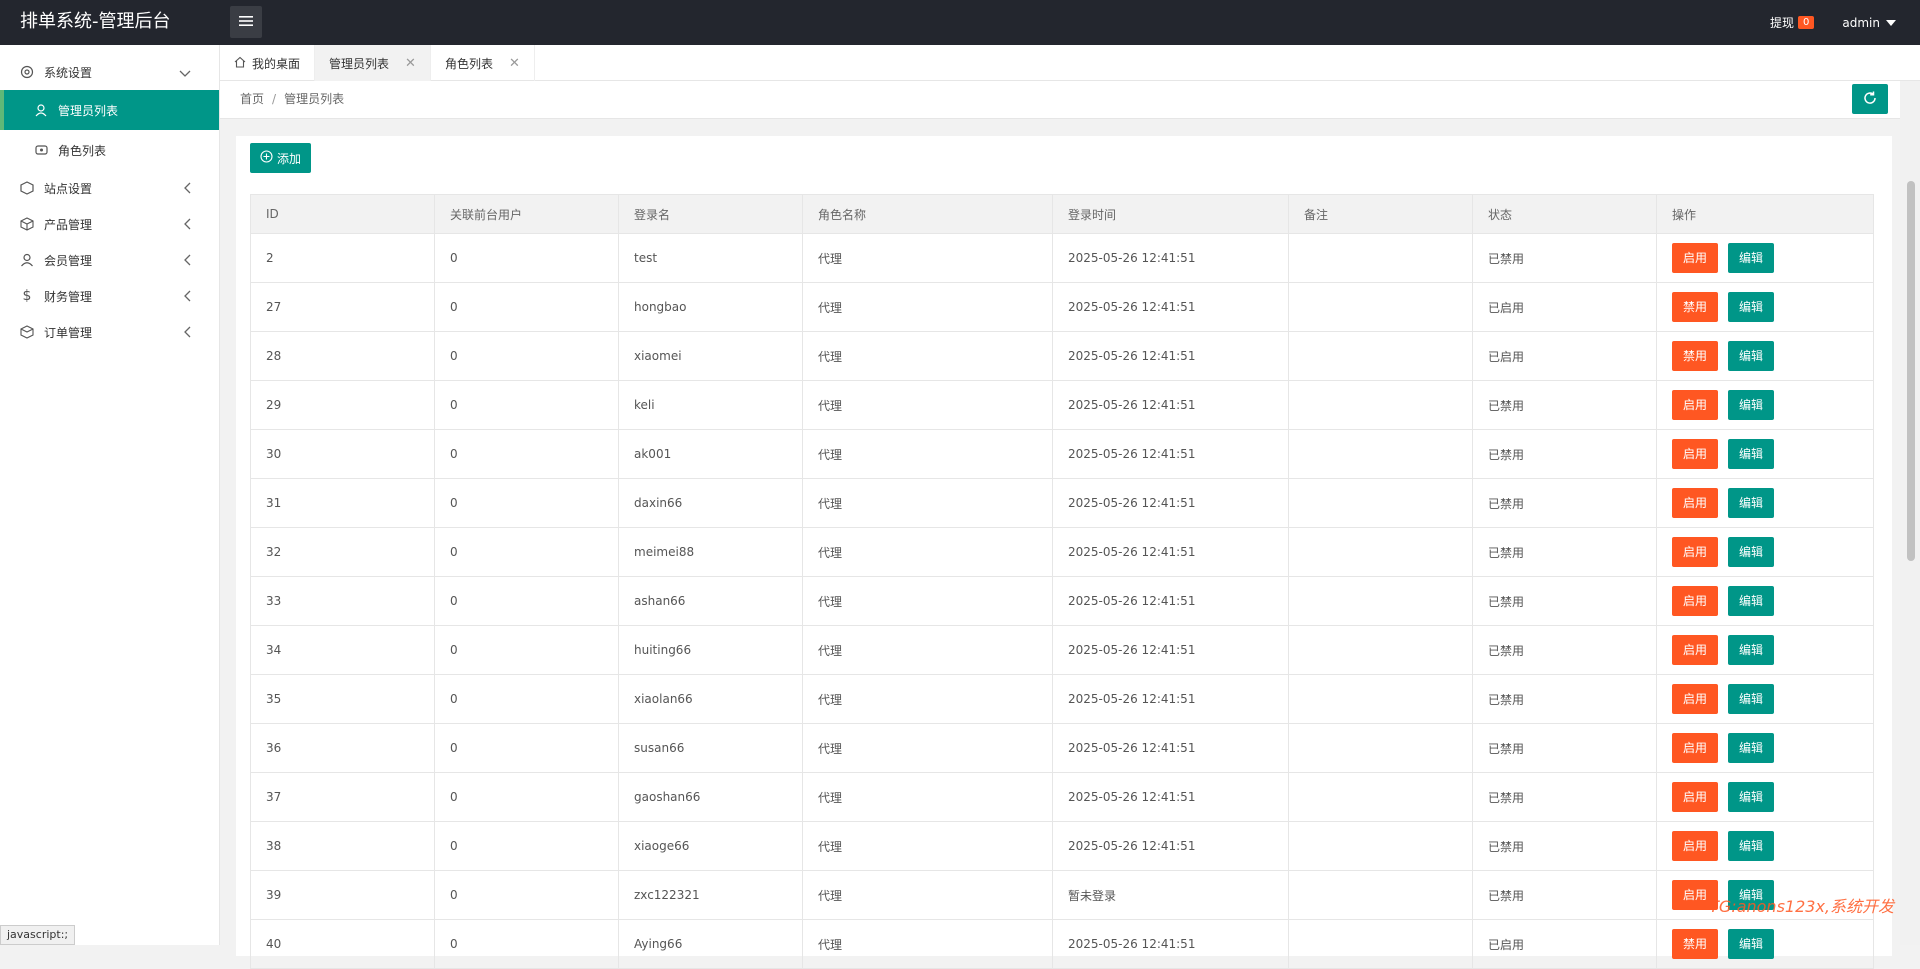 The width and height of the screenshot is (1920, 969). I want to click on table-row: 290keli代理2025-05-26 12:41:51已禁用启用编辑, so click(1062, 405).